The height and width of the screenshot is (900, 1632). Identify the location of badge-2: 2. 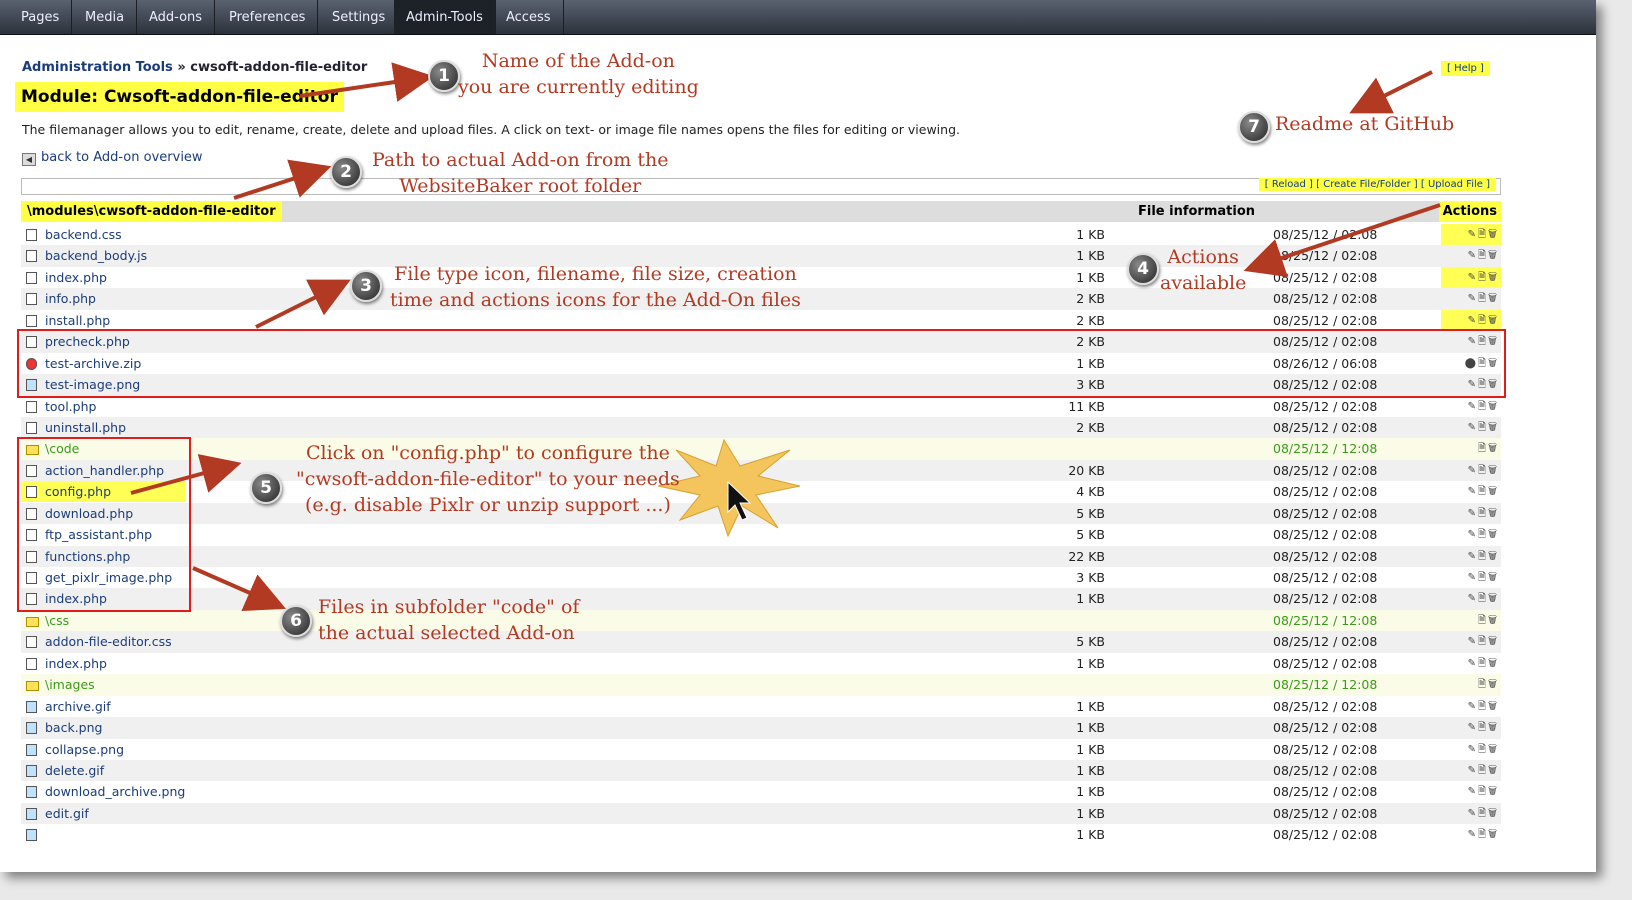
(346, 172).